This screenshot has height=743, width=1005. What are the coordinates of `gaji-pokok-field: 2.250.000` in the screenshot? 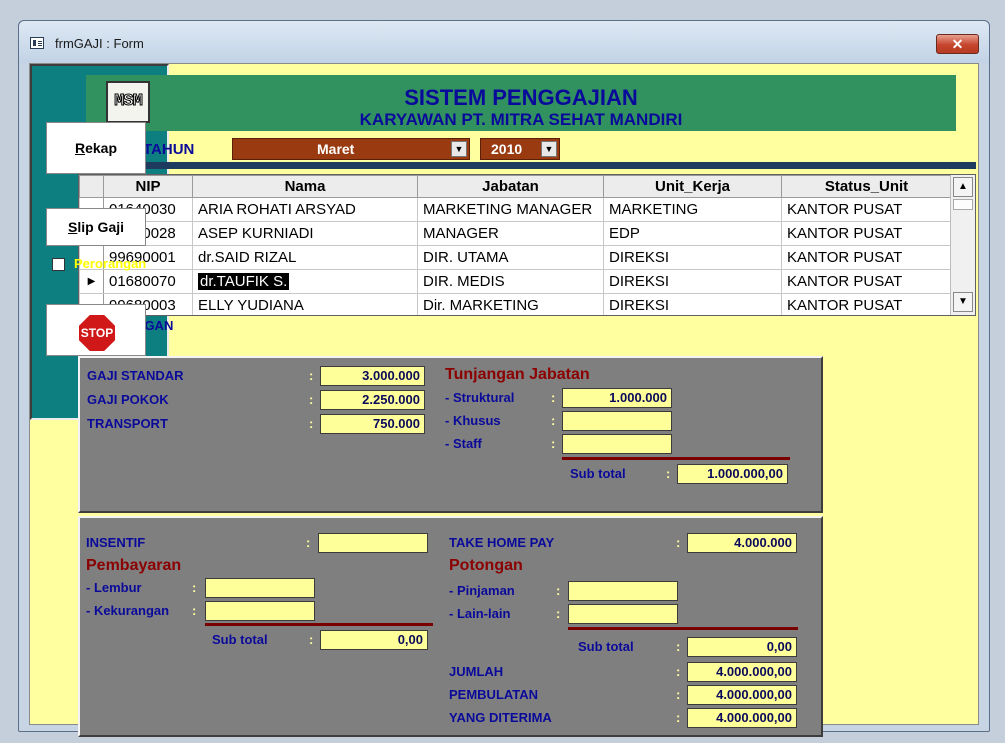 It's located at (372, 400).